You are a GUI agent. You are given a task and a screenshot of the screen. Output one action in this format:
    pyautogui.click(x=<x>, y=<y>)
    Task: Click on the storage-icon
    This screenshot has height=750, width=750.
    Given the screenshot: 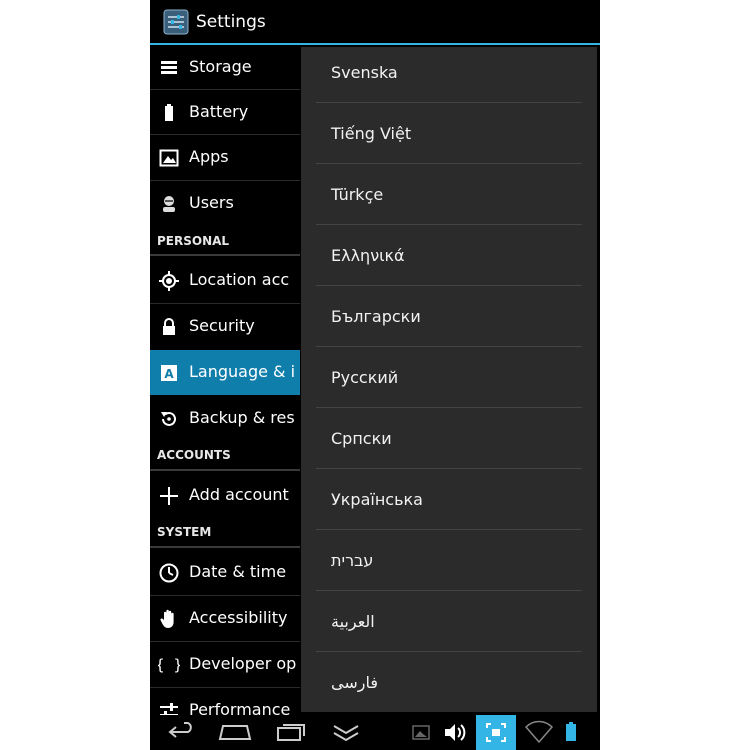 What is the action you would take?
    pyautogui.click(x=169, y=68)
    